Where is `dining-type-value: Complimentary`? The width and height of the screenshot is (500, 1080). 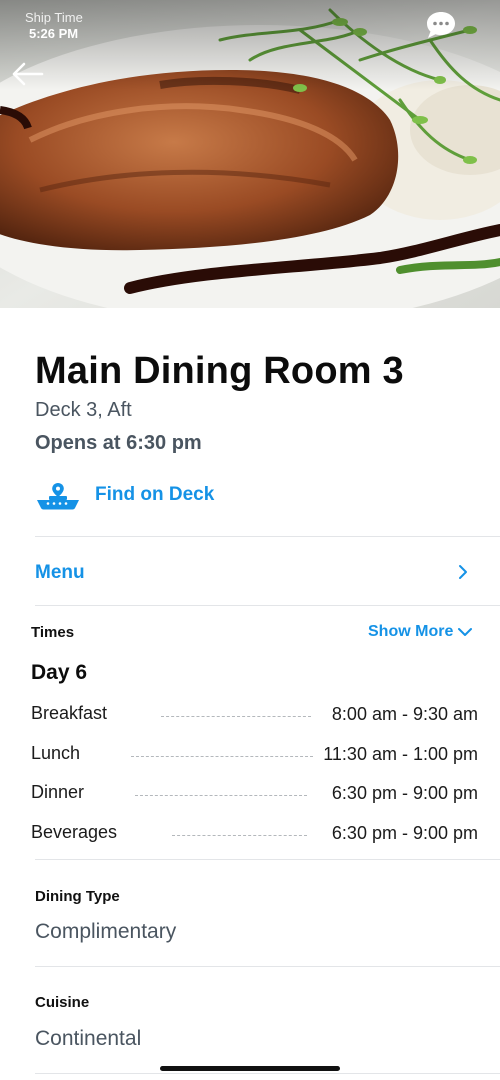
dining-type-value: Complimentary is located at coordinates (106, 931).